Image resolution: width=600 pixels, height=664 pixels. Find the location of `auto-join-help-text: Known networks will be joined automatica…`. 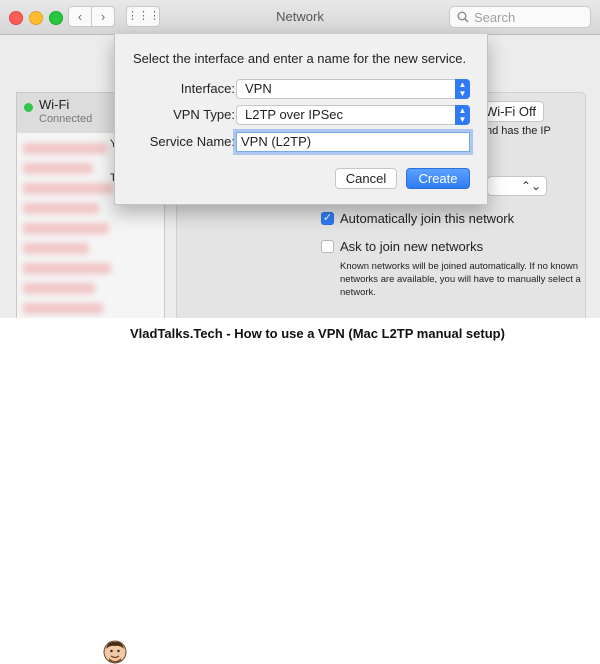

auto-join-help-text: Known networks will be joined automatica… is located at coordinates (460, 279).